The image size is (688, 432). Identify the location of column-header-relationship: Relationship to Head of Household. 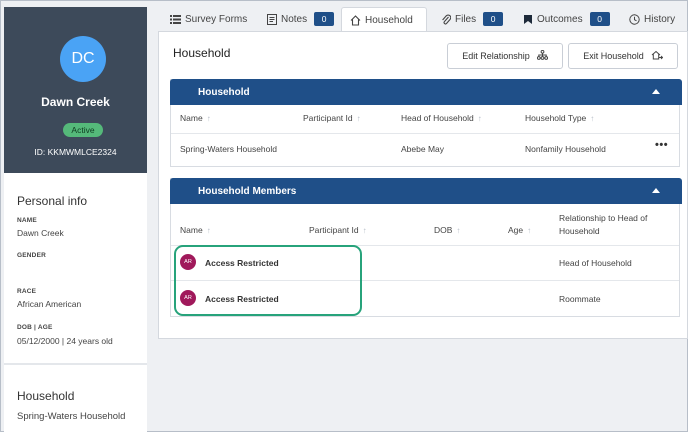
(614, 225).